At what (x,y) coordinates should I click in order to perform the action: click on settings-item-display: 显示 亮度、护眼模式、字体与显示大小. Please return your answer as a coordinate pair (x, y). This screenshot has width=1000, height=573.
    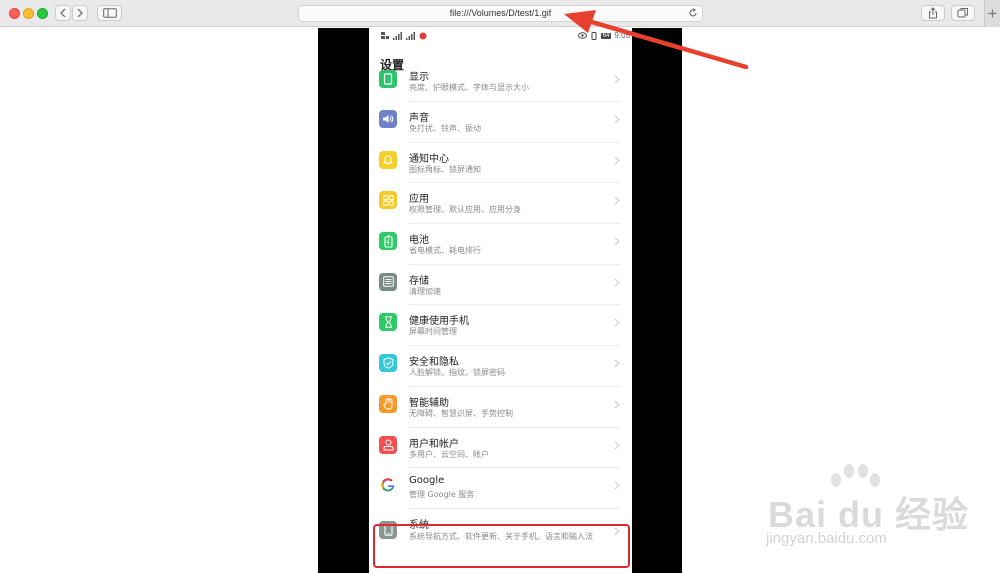
    Looking at the image, I should click on (500, 86).